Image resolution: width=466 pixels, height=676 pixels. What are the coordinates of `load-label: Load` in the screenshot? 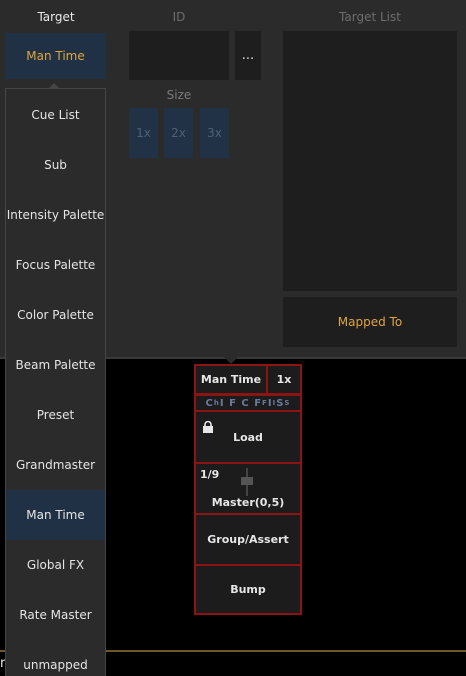 It's located at (248, 437).